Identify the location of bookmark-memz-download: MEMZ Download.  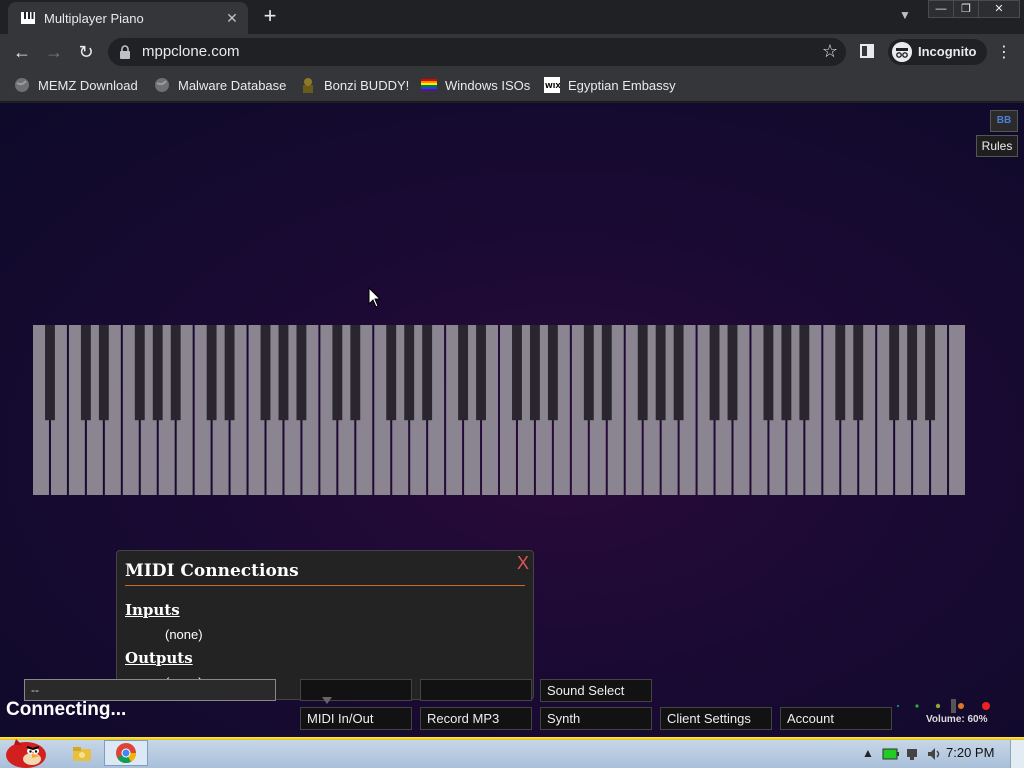
(76, 86).